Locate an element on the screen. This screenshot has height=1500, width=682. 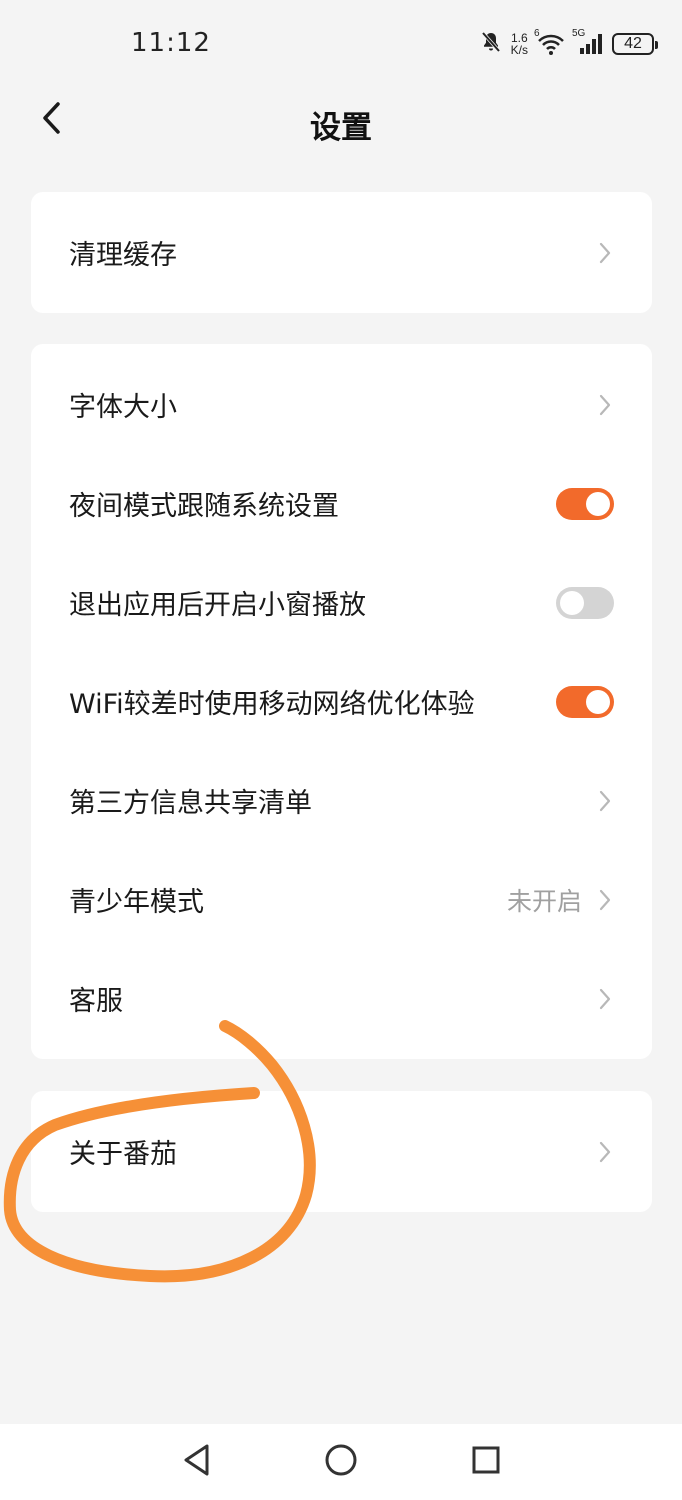
bell-off-icon is located at coordinates (491, 44).